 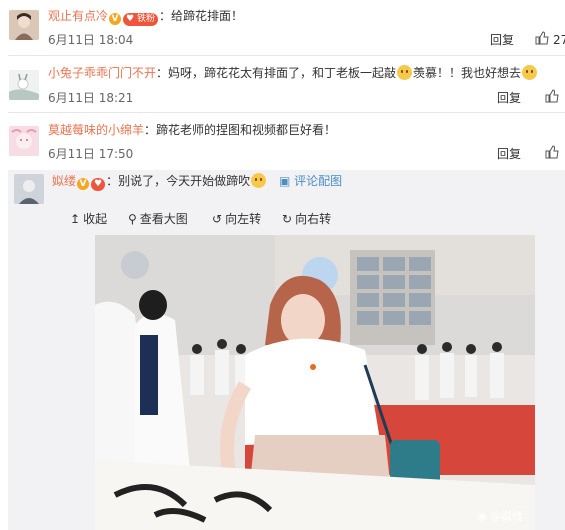 What do you see at coordinates (287, 218) in the screenshot?
I see `rotate-right-icon: ↻` at bounding box center [287, 218].